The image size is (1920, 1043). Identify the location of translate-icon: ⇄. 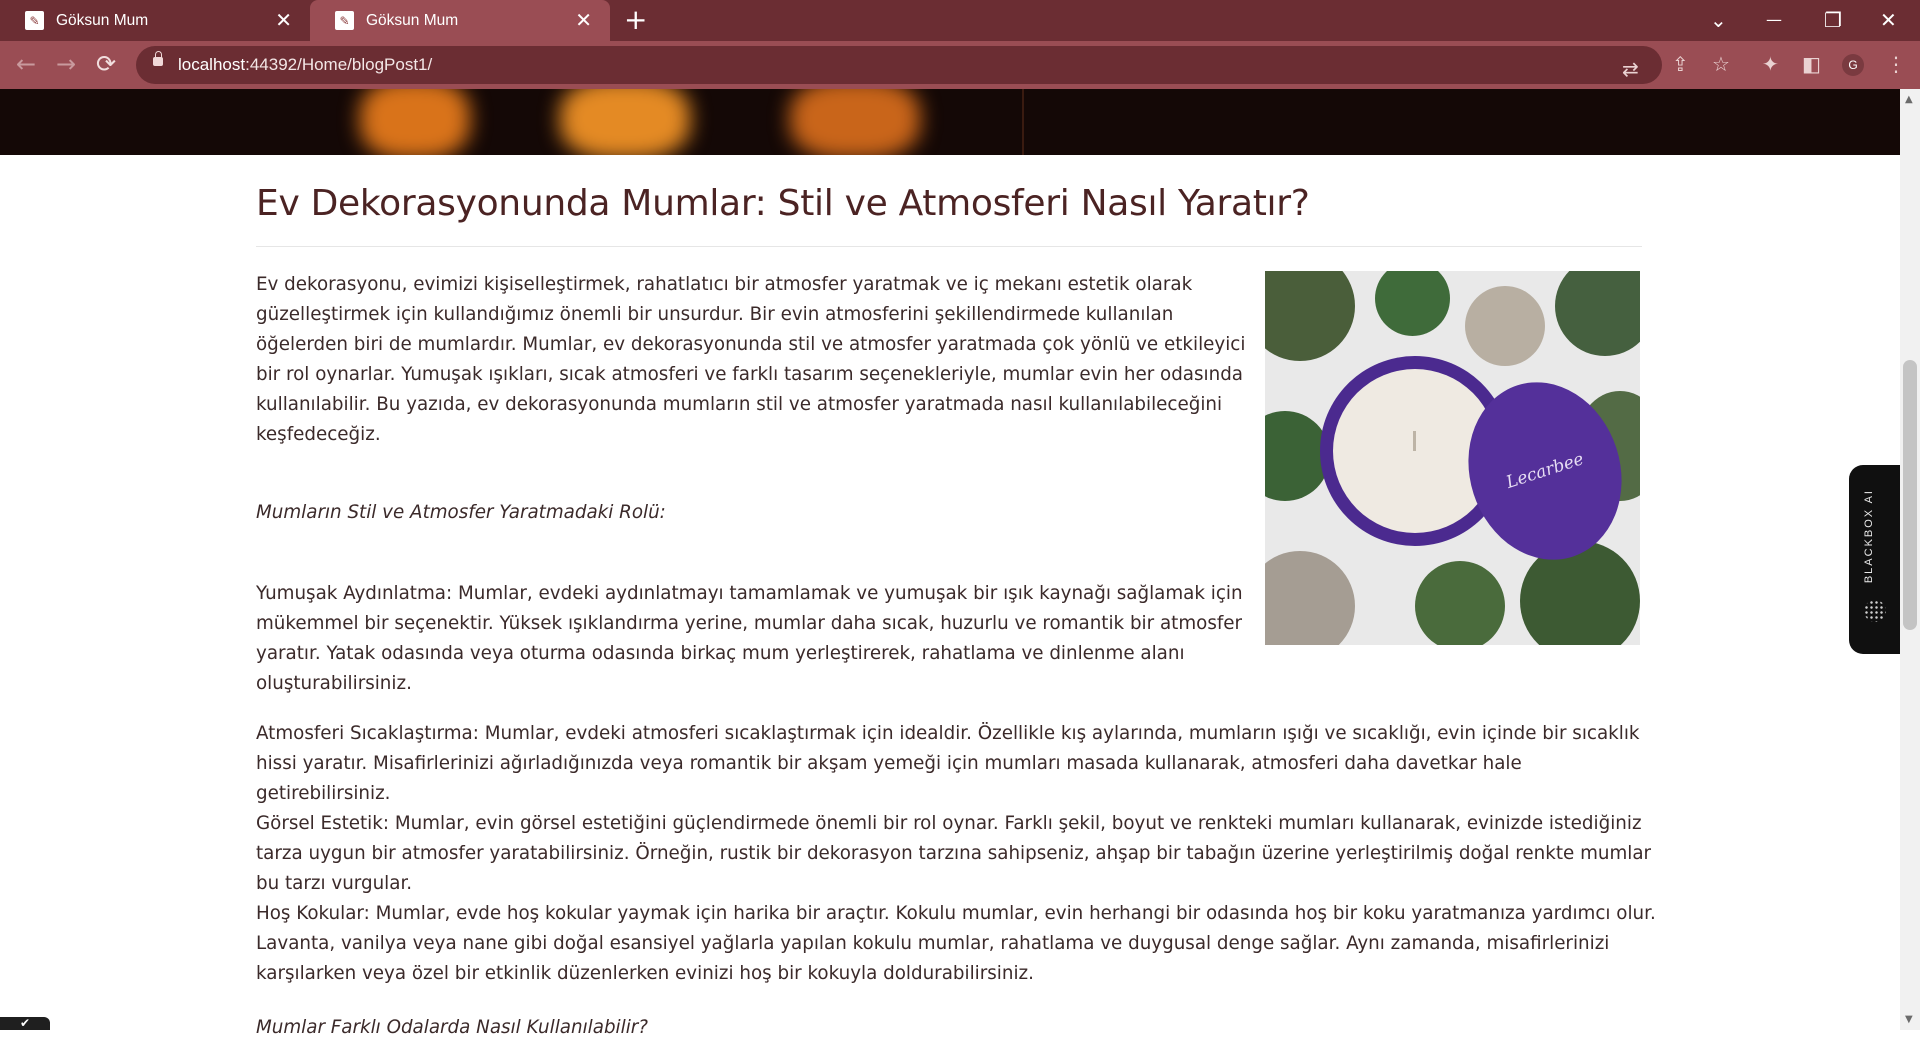
(1630, 69).